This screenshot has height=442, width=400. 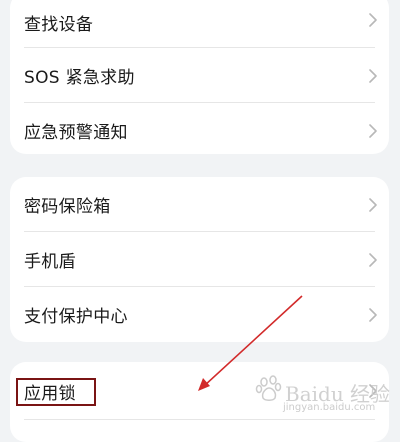 I want to click on settings-item-phone-shield: 手机盾, so click(x=199, y=259).